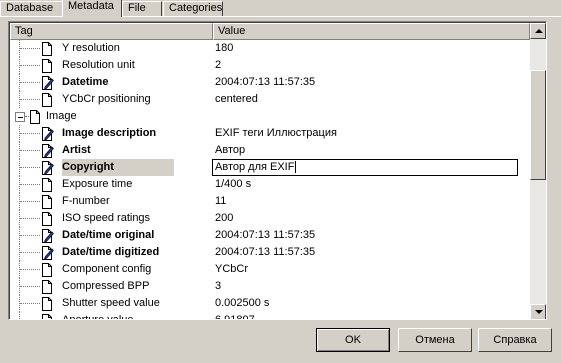 The height and width of the screenshot is (363, 561). What do you see at coordinates (270, 201) in the screenshot?
I see `tree-row: F-number 11` at bounding box center [270, 201].